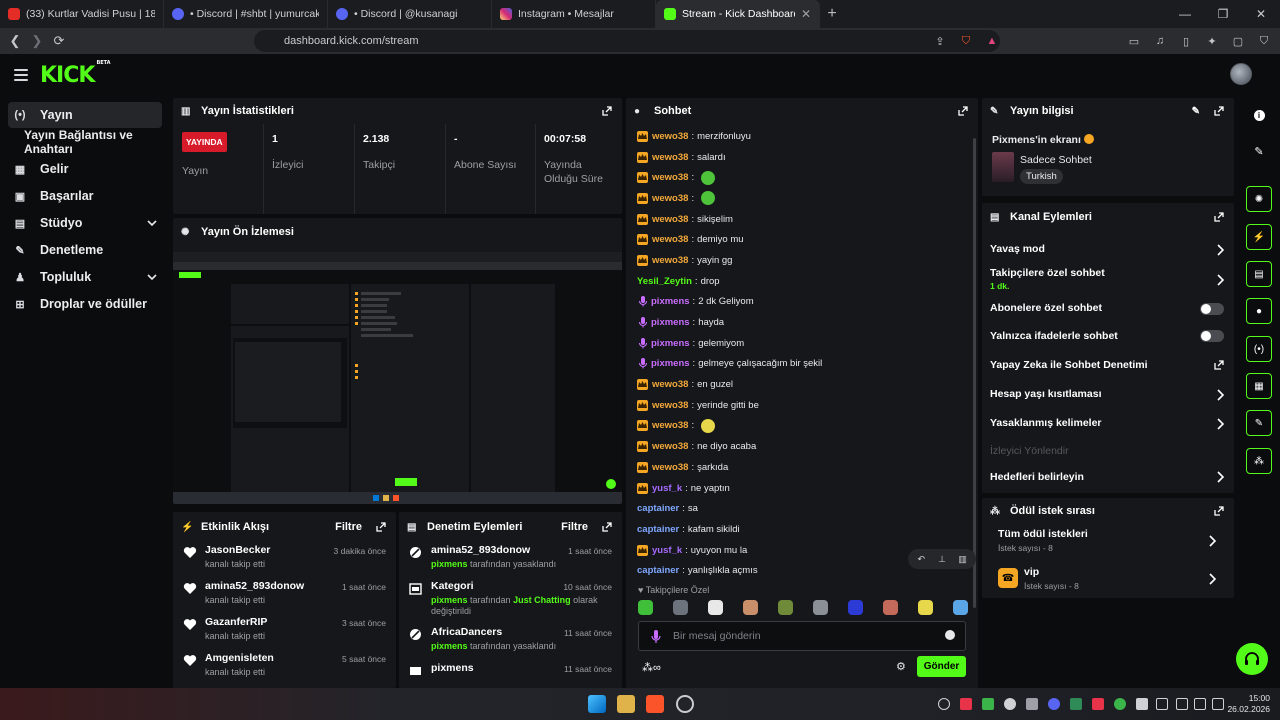 This screenshot has width=1280, height=720. Describe the element at coordinates (664, 281) in the screenshot. I see `chat-username: Yesil_Zeytin` at that location.